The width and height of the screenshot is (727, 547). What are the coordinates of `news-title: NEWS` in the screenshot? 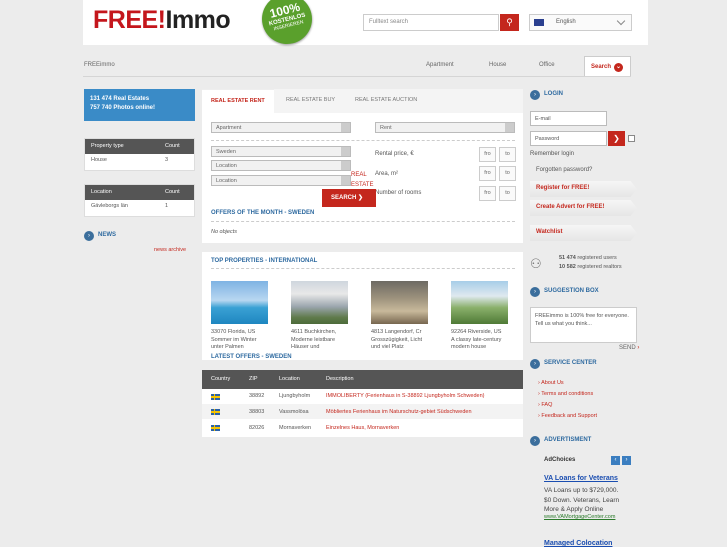 It's located at (107, 235).